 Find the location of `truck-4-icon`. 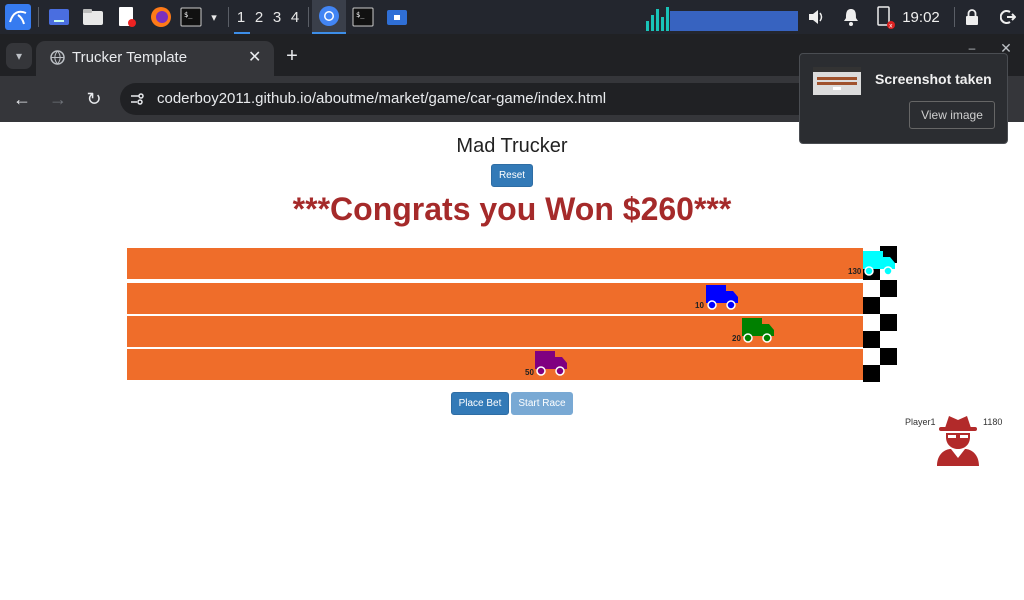

truck-4-icon is located at coordinates (551, 363).